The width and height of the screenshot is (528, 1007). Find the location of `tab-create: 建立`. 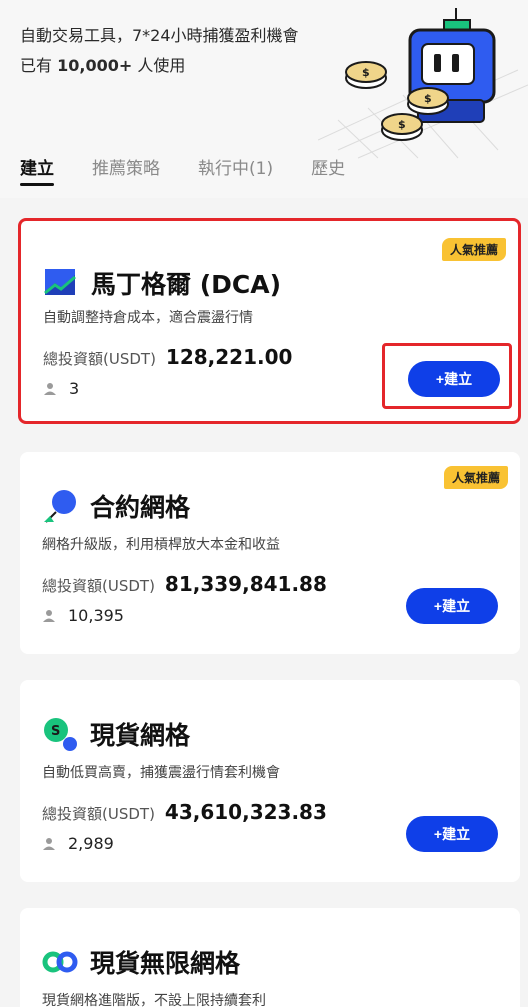

tab-create: 建立 is located at coordinates (37, 170).